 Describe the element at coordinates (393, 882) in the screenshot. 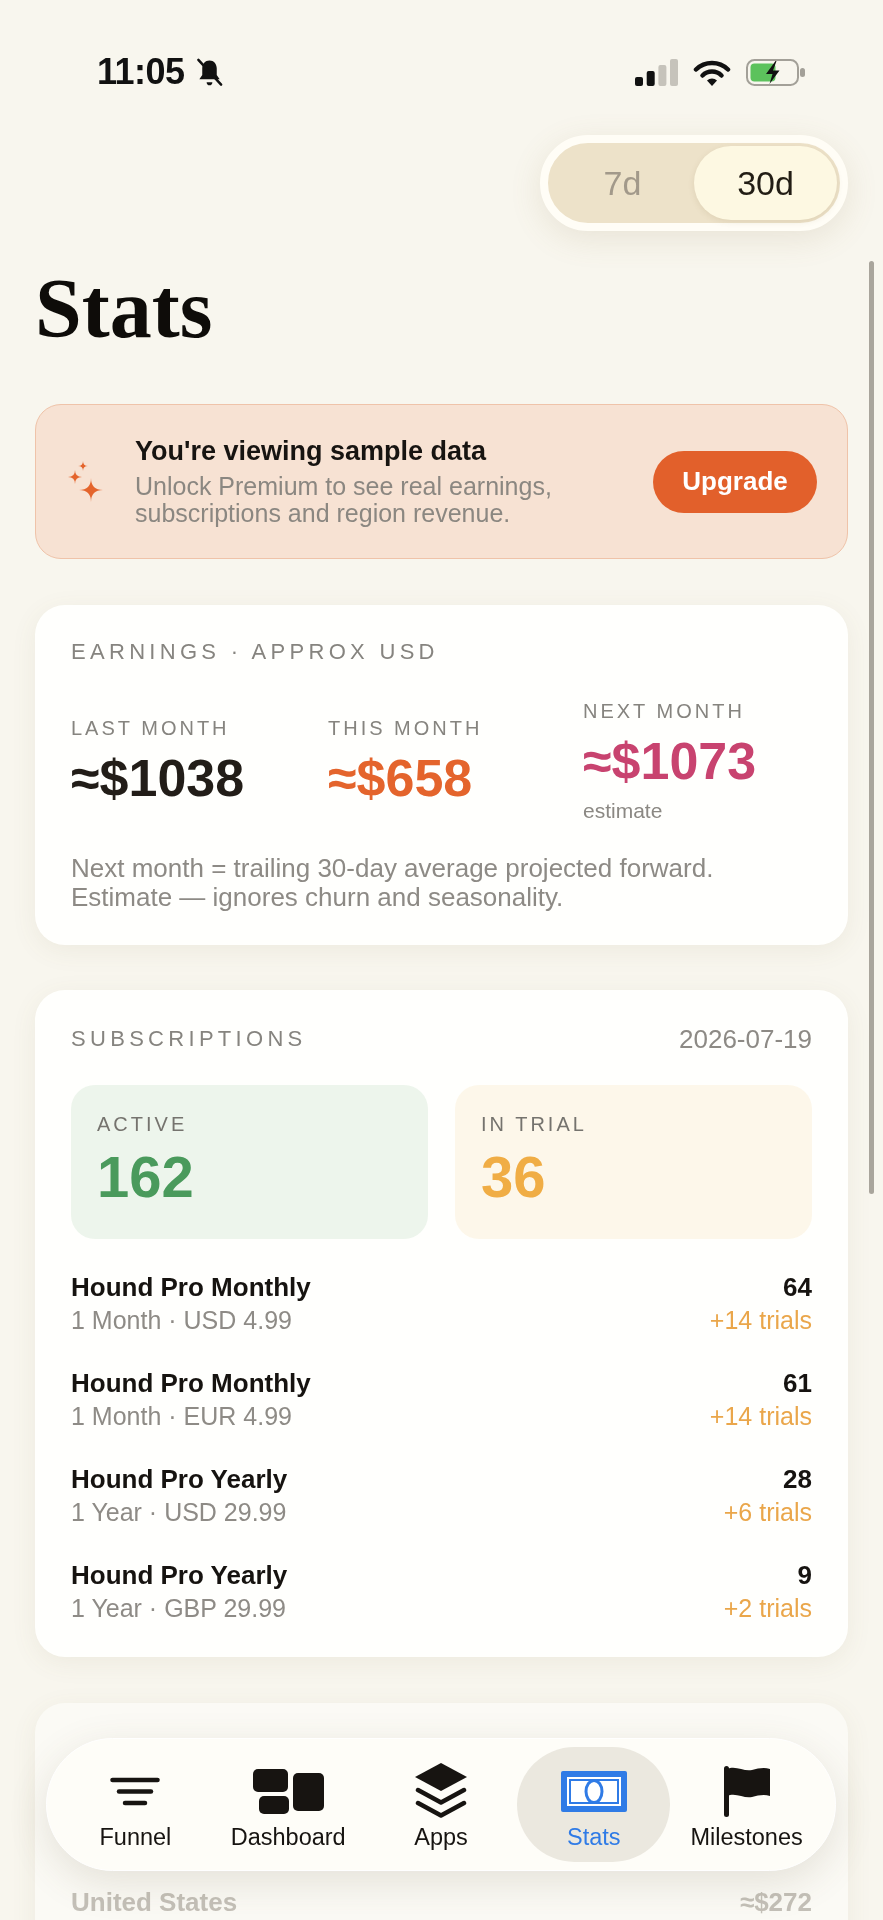

I see `earnings-footnote: Next month = trailing 30-day average projected forward. Estimate — ignores churn and seasonality.` at that location.